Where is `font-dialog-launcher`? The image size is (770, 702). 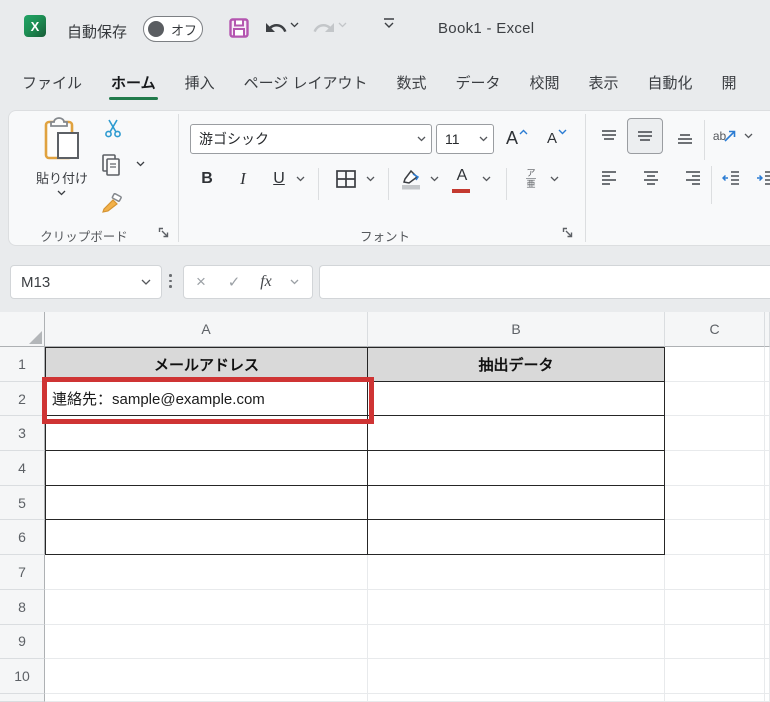
font-dialog-launcher is located at coordinates (569, 234).